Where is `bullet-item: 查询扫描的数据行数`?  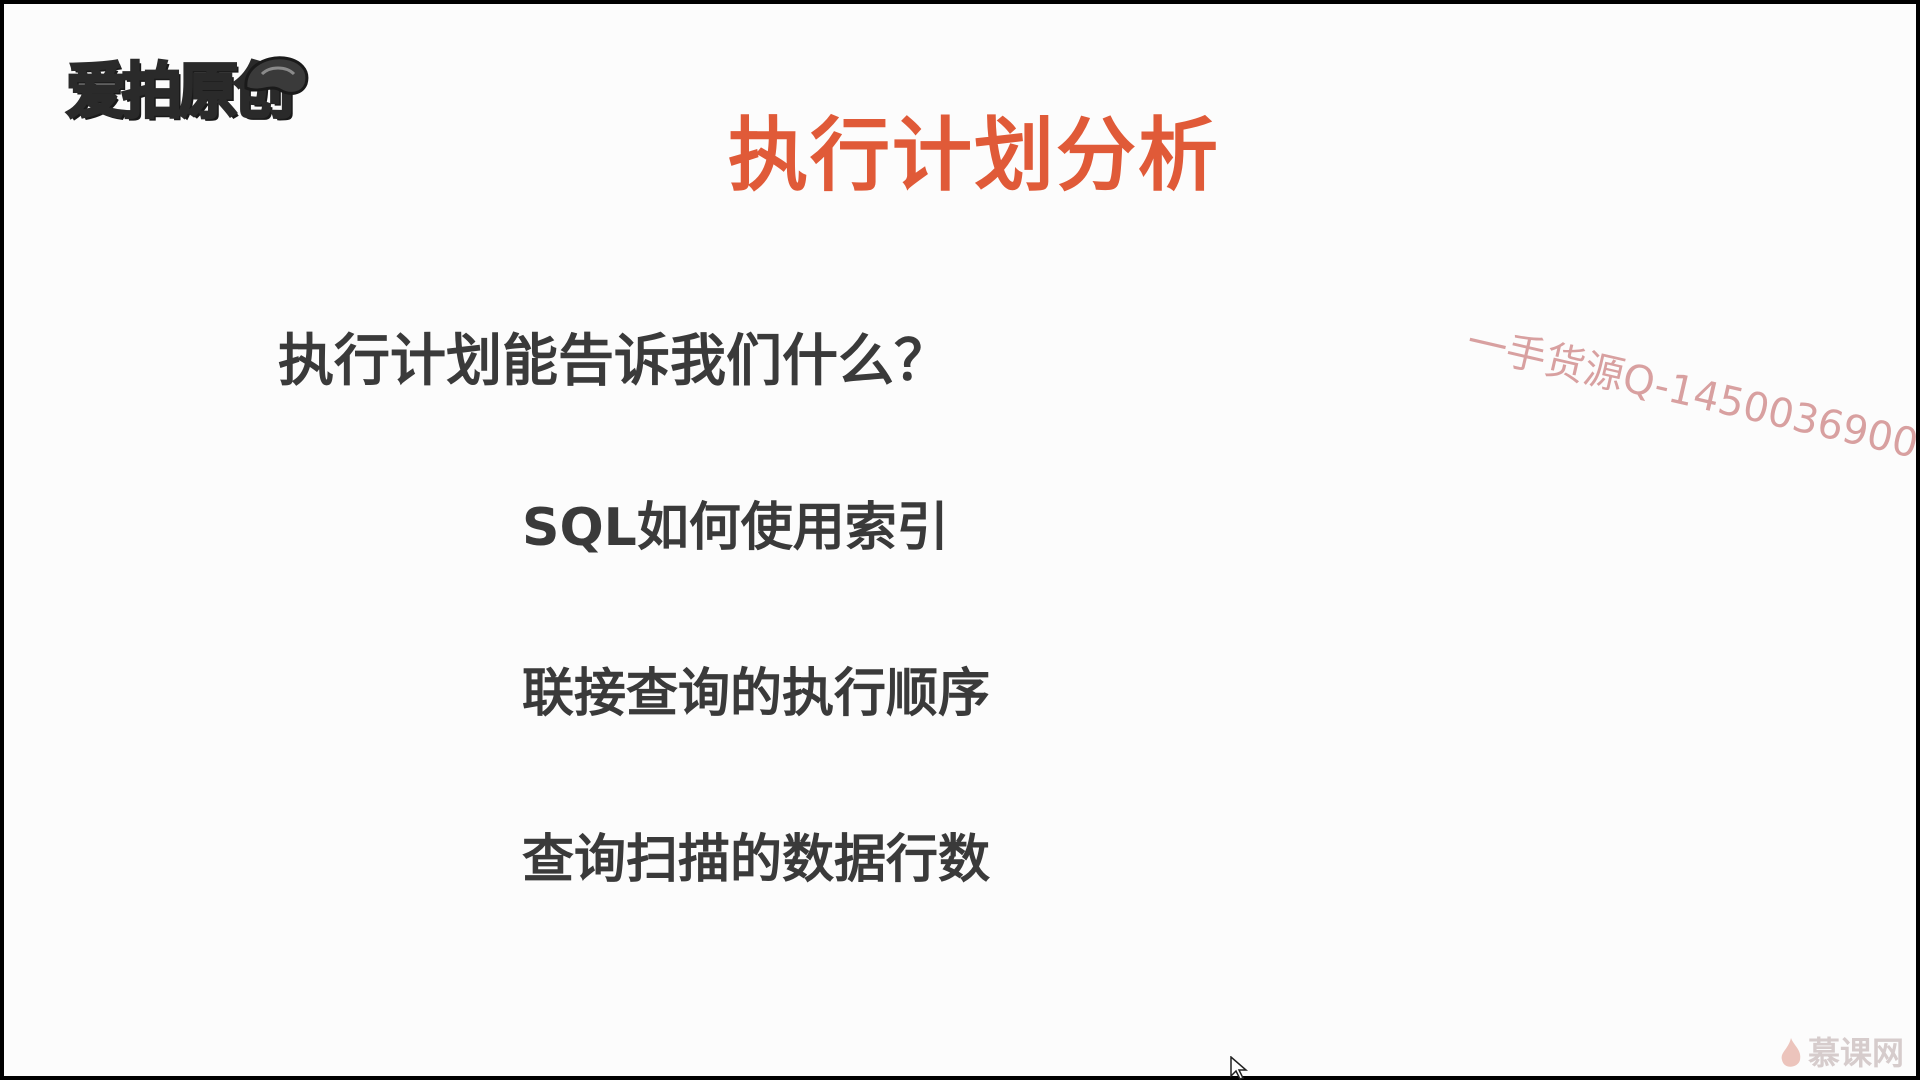
bullet-item: 查询扫描的数据行数 is located at coordinates (756, 860).